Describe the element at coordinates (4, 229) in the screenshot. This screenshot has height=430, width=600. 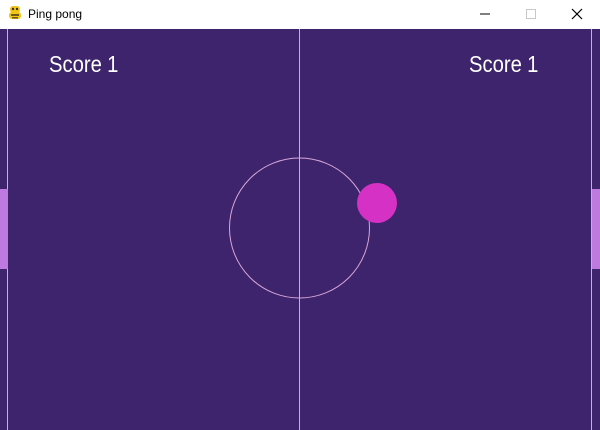
I see `left-paddle` at that location.